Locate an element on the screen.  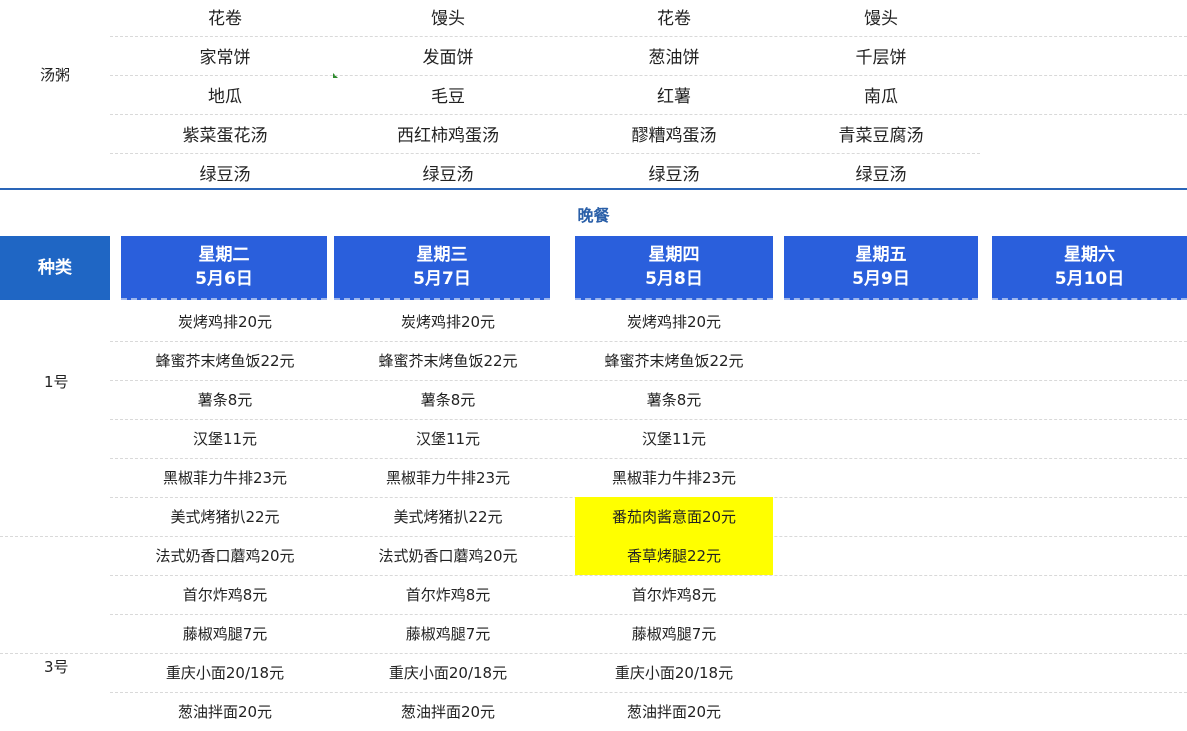
lunch-cell: 醪糟鸡蛋汤 is located at coordinates (674, 136).